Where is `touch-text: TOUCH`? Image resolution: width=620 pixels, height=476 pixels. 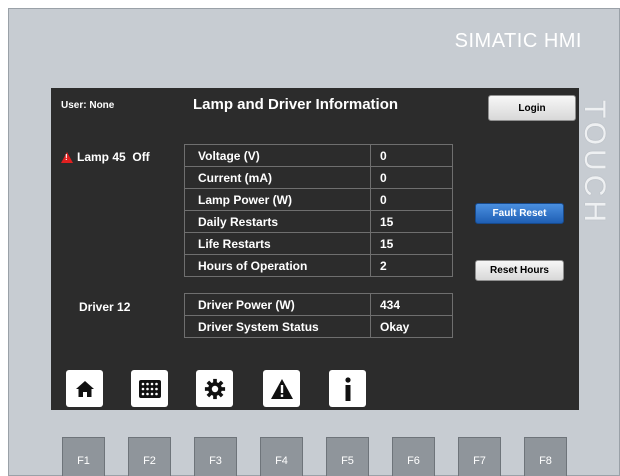 touch-text: TOUCH is located at coordinates (594, 163).